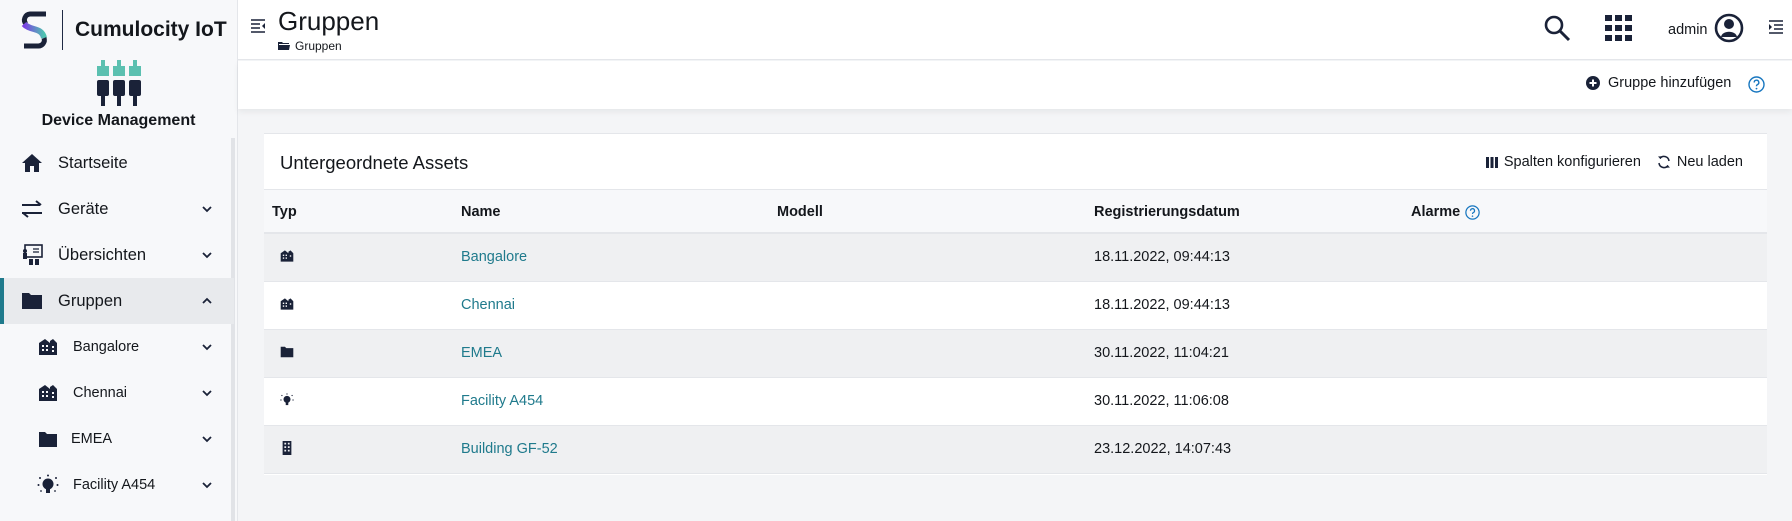  I want to click on table-row: Facility A454 30.11.2022, 11:06:08, so click(1015, 402).